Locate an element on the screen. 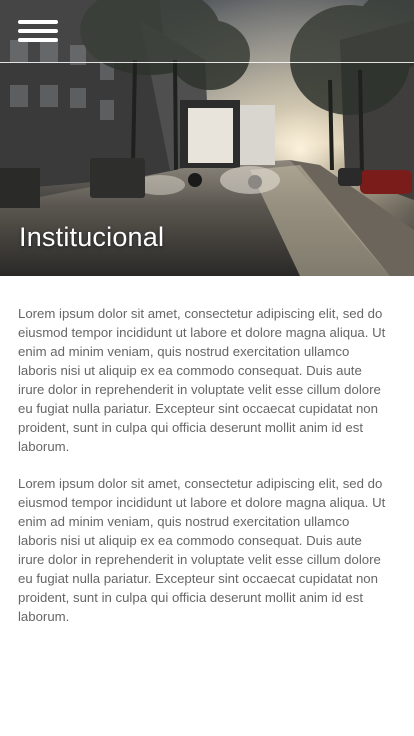 The height and width of the screenshot is (736, 414). hamburger-menu-icon is located at coordinates (38, 33).